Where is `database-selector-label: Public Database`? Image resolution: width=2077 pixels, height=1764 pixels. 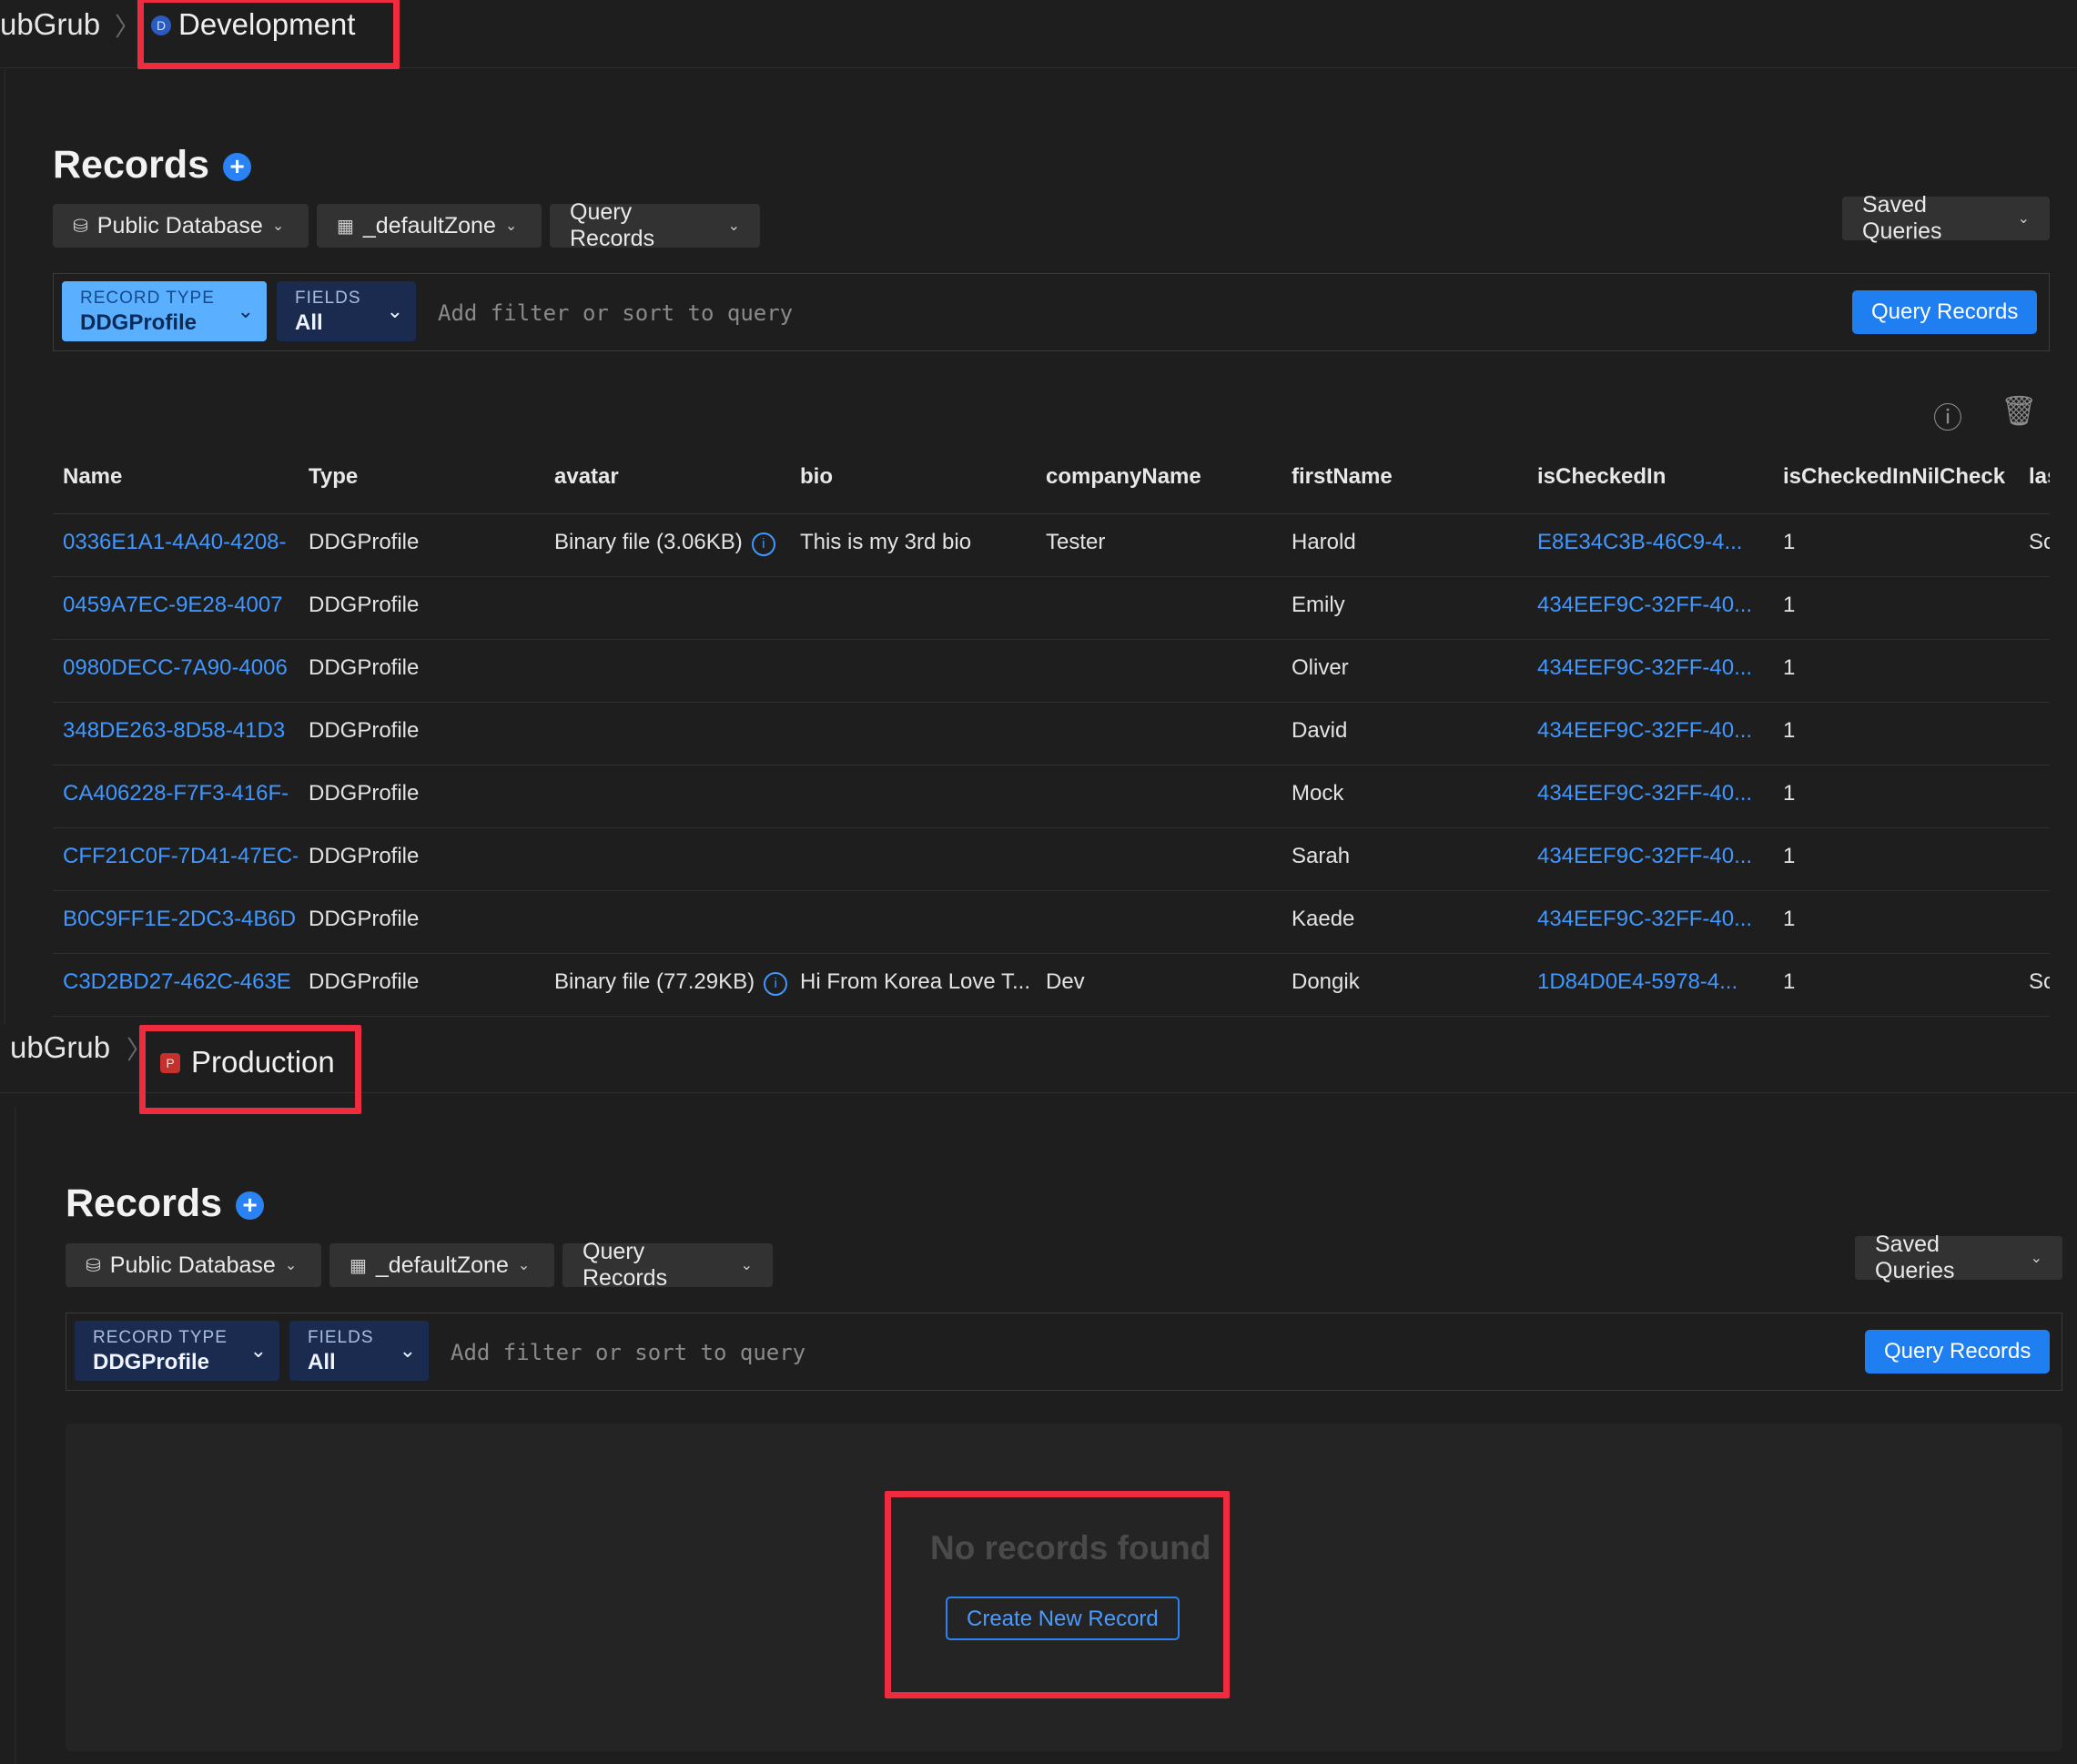
database-selector-label: Public Database is located at coordinates (179, 225).